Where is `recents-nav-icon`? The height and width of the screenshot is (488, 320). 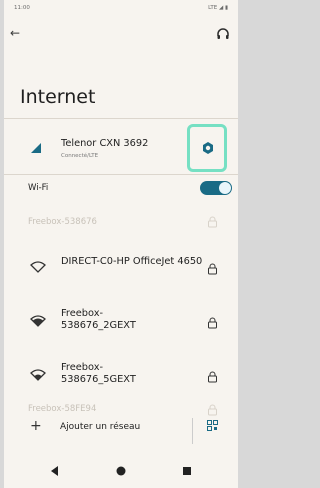 recents-nav-icon is located at coordinates (187, 471).